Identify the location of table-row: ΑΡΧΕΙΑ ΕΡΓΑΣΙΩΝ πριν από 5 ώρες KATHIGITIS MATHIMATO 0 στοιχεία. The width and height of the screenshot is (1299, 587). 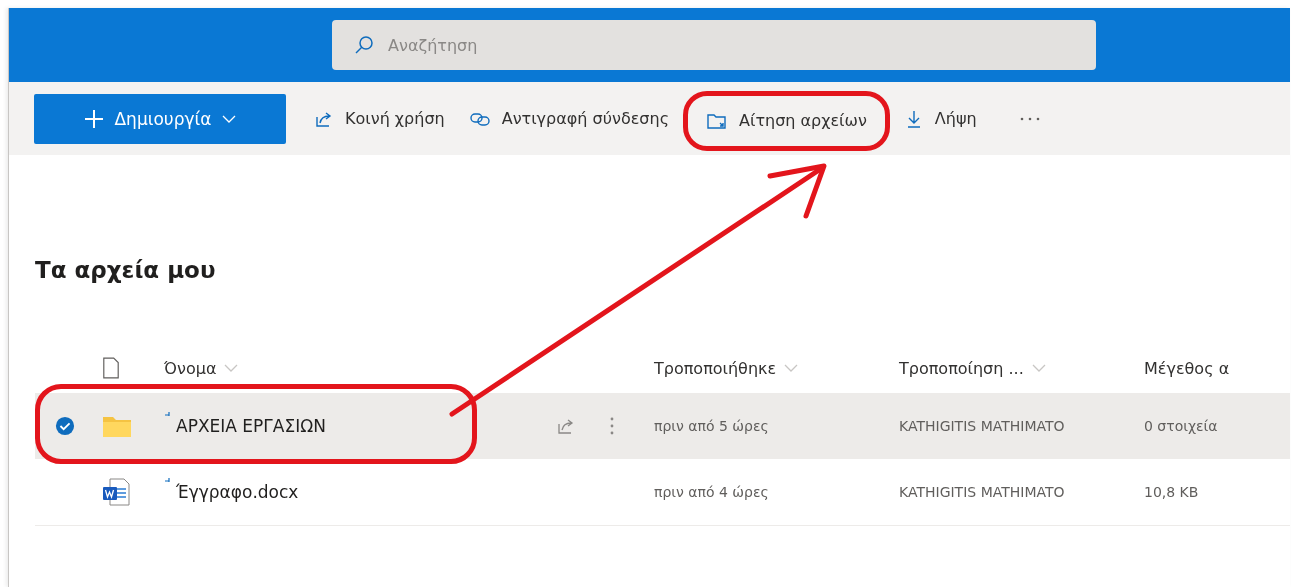
(662, 426).